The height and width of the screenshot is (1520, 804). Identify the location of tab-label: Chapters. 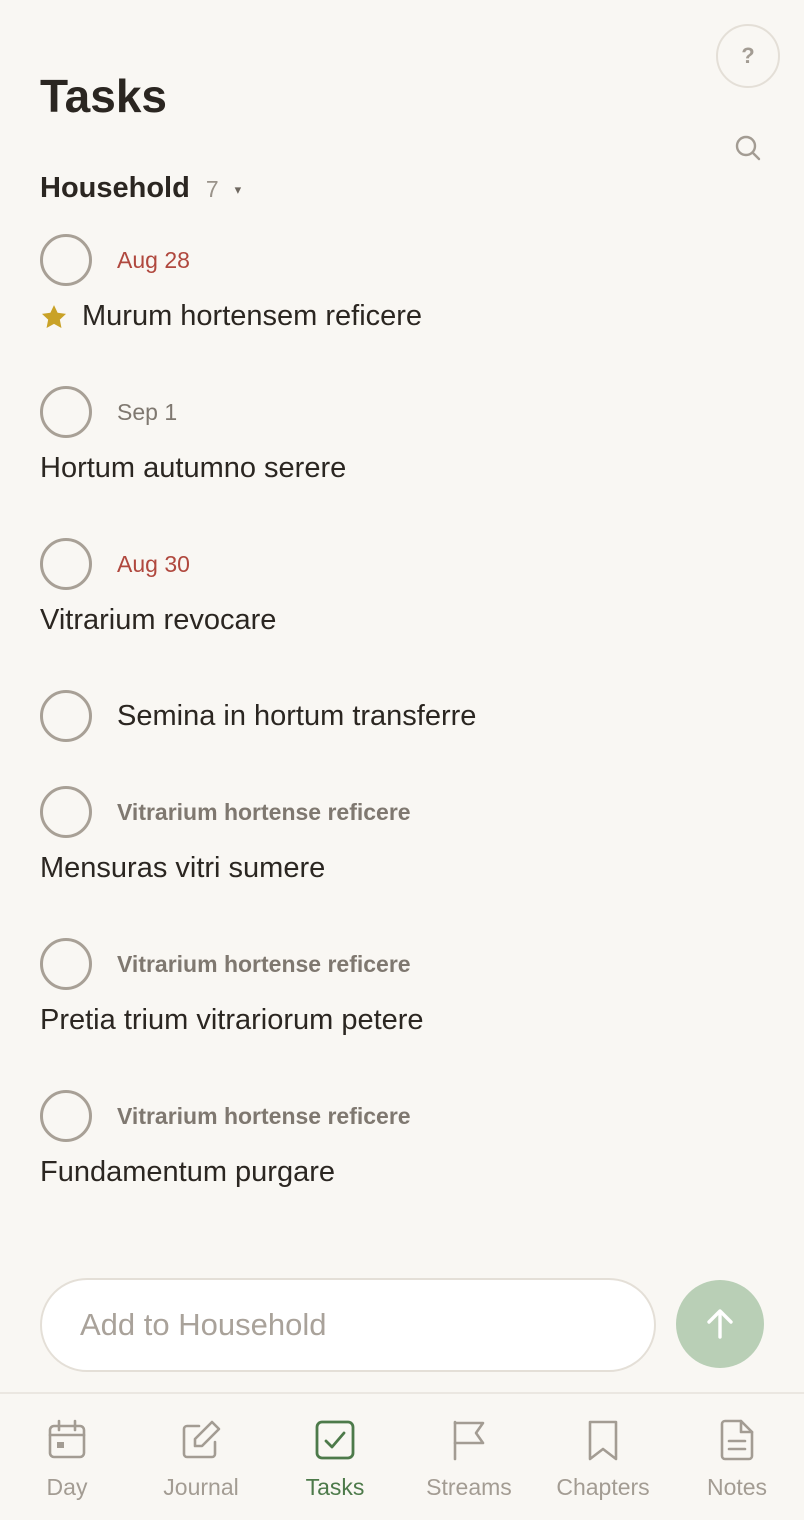
(603, 1487).